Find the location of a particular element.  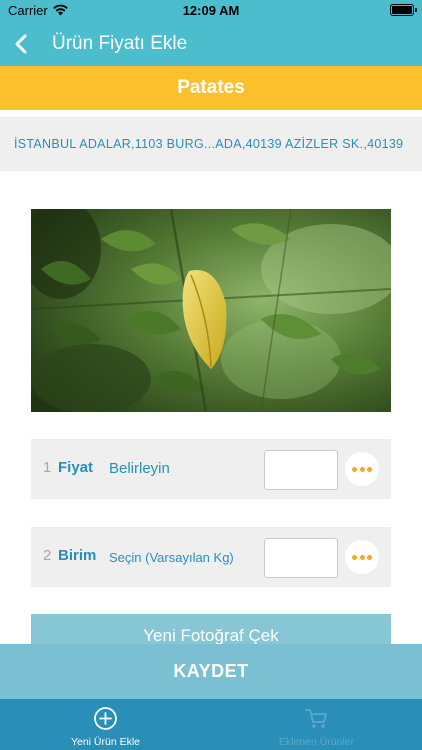

save-label: KAYDET is located at coordinates (211, 671).